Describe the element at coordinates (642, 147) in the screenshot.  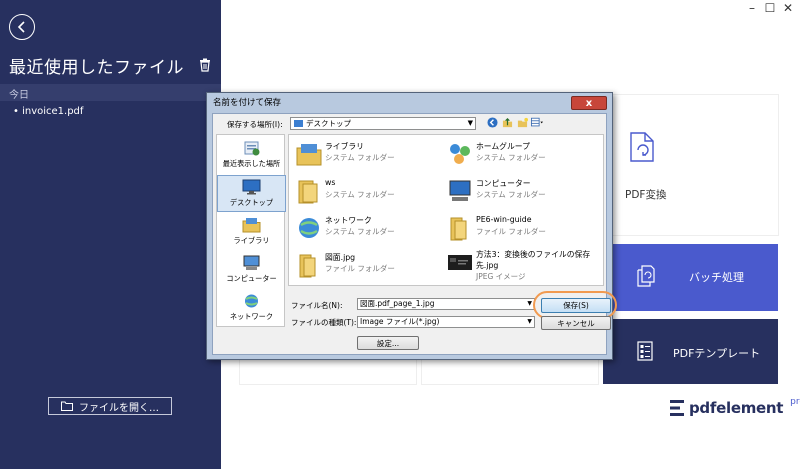
I see `pdf-convert-icon` at that location.